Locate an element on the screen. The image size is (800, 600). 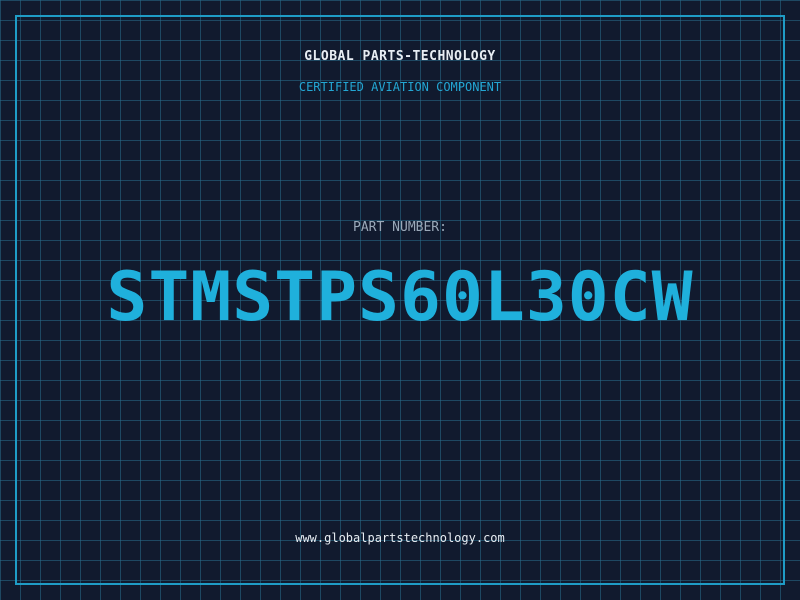
brand-tagline: CERTIFIED AVIATION COMPONENT is located at coordinates (400, 87).